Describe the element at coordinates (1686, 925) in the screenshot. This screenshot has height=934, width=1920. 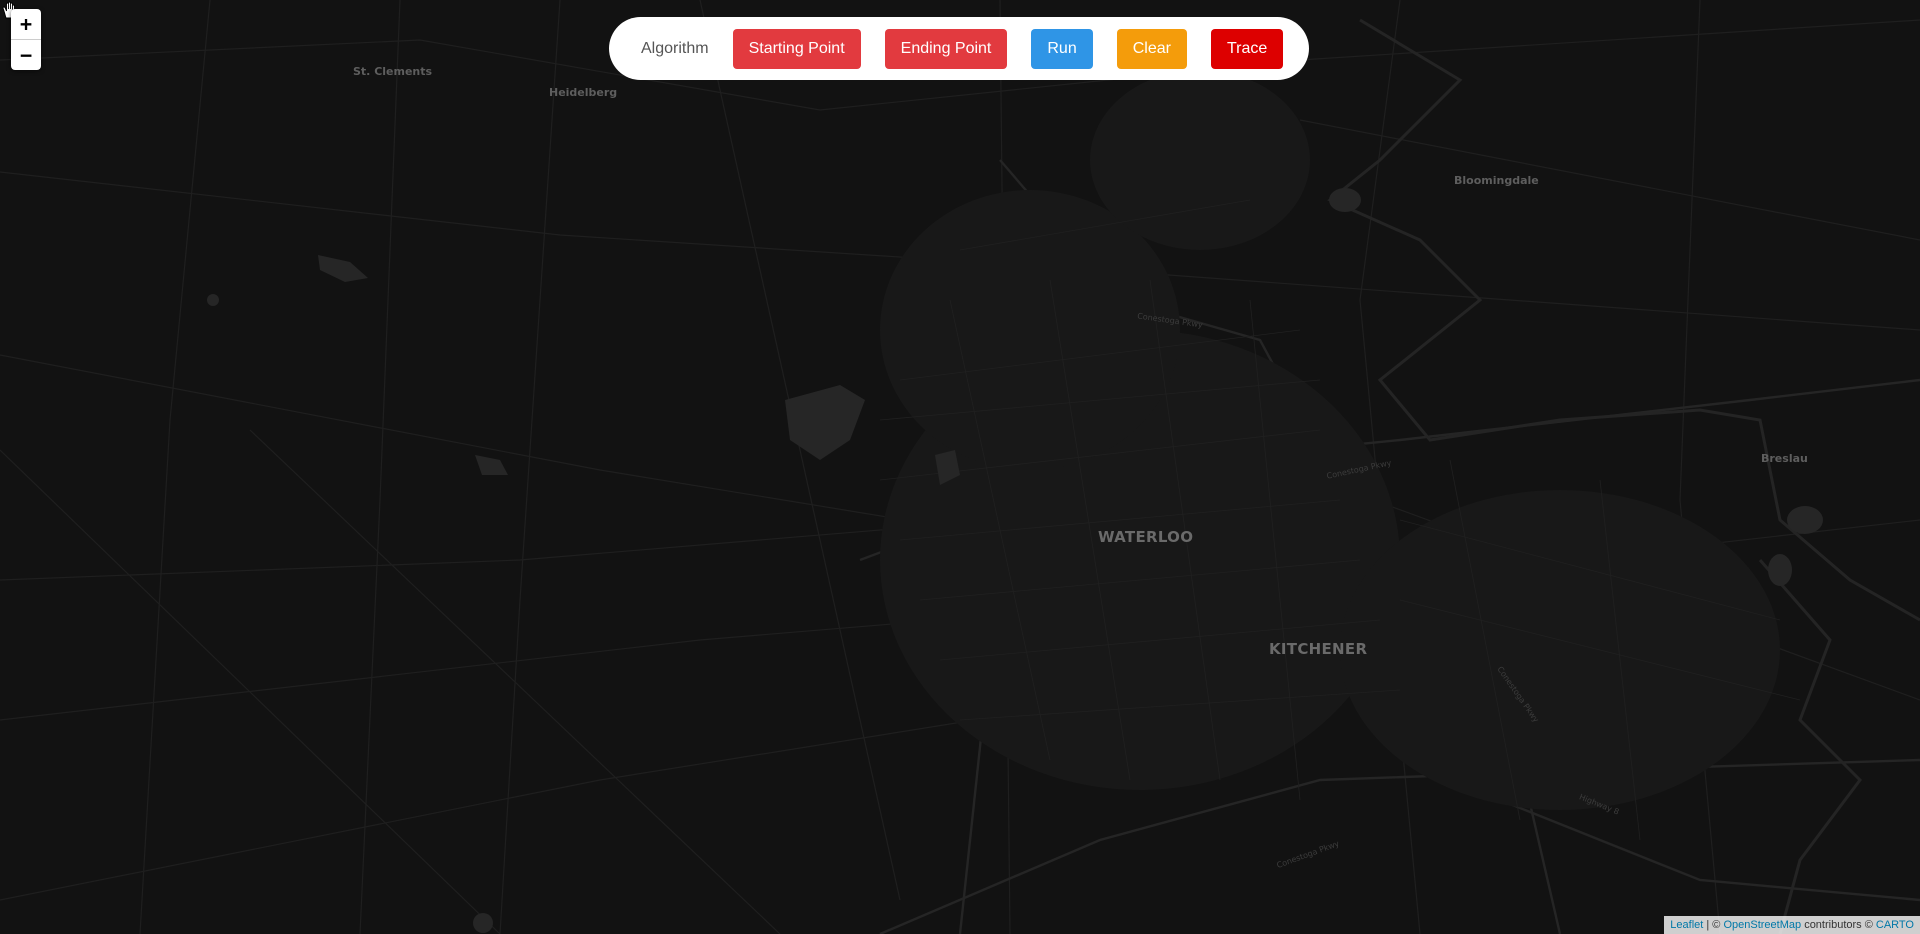
I see `leaflet-link: Leaflet` at that location.